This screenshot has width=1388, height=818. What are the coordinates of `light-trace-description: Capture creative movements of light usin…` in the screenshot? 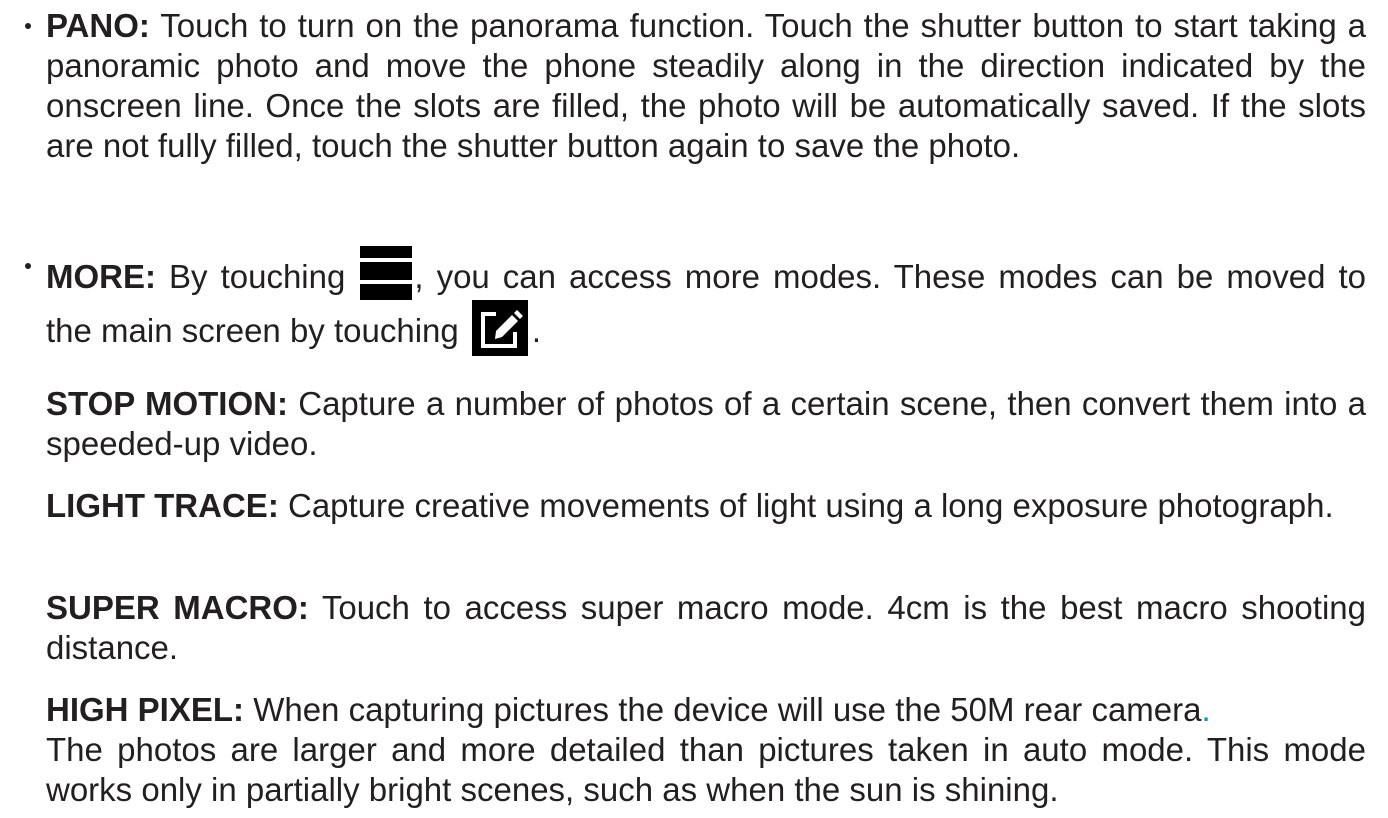 It's located at (810, 505).